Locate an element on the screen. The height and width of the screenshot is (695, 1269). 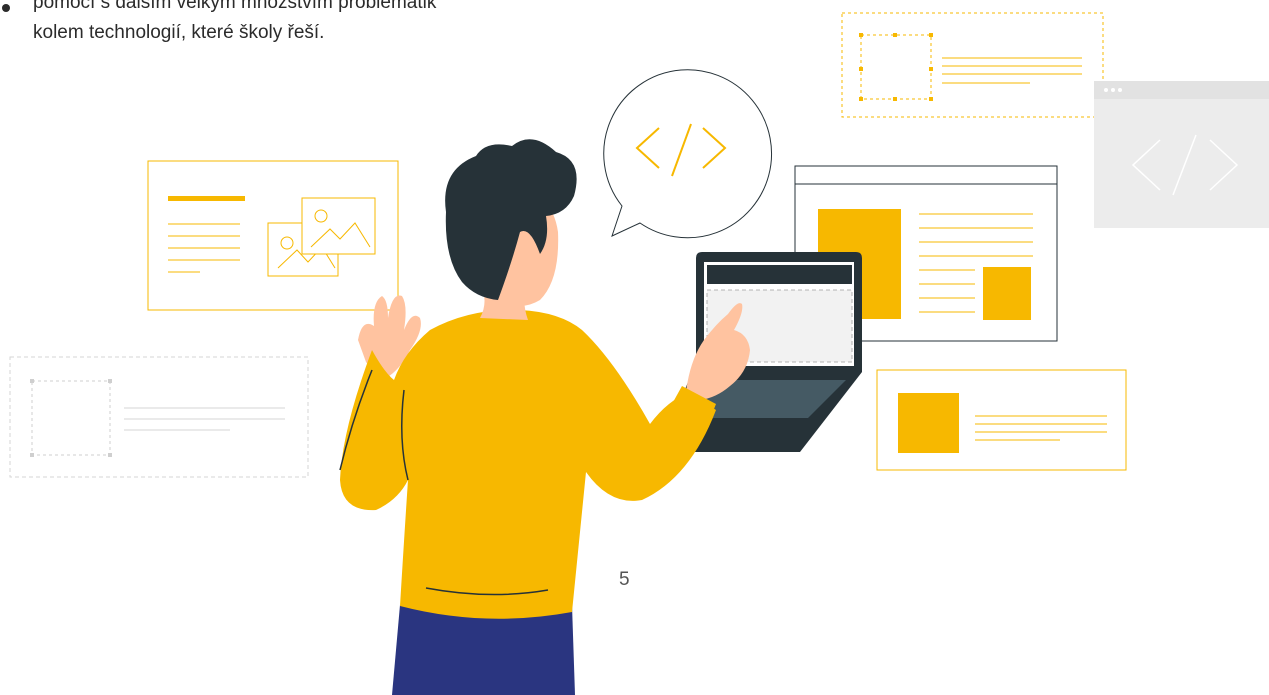
content-card-left is located at coordinates (273, 235).